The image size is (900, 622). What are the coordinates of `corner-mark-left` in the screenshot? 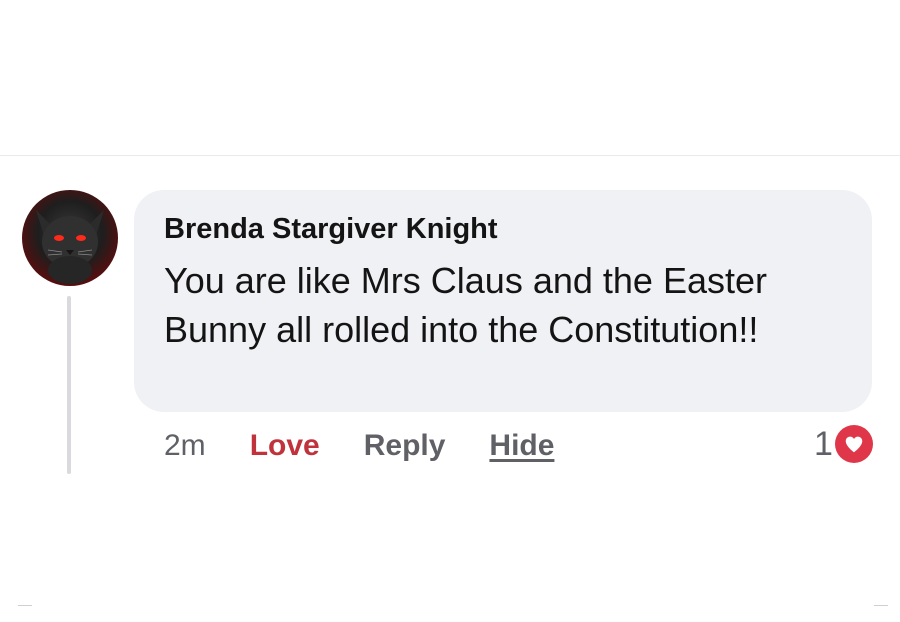 It's located at (25, 605).